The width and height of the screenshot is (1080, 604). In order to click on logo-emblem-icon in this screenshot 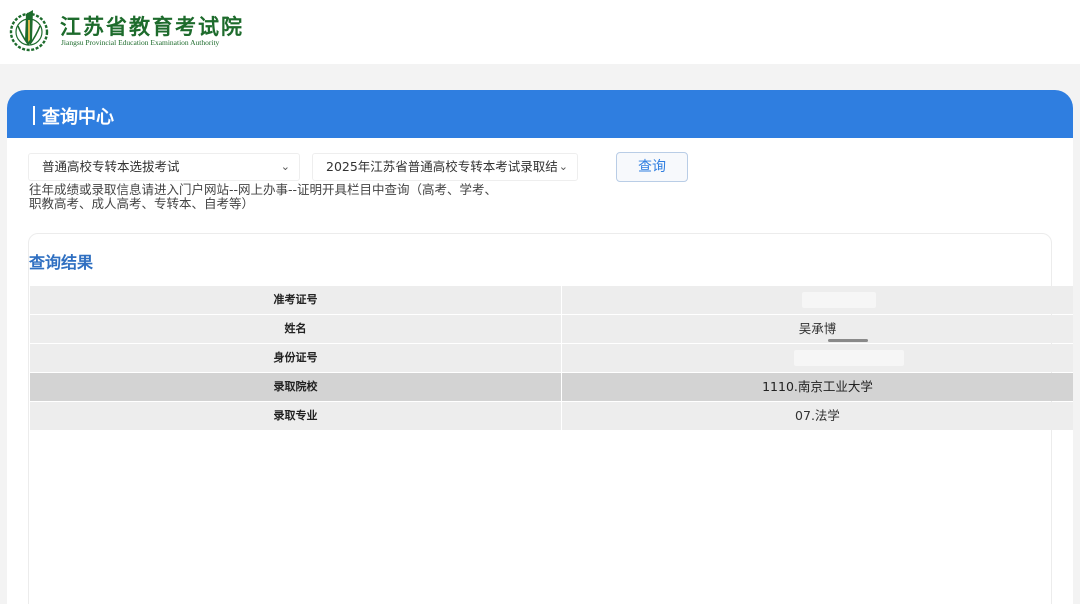, I will do `click(29, 31)`.